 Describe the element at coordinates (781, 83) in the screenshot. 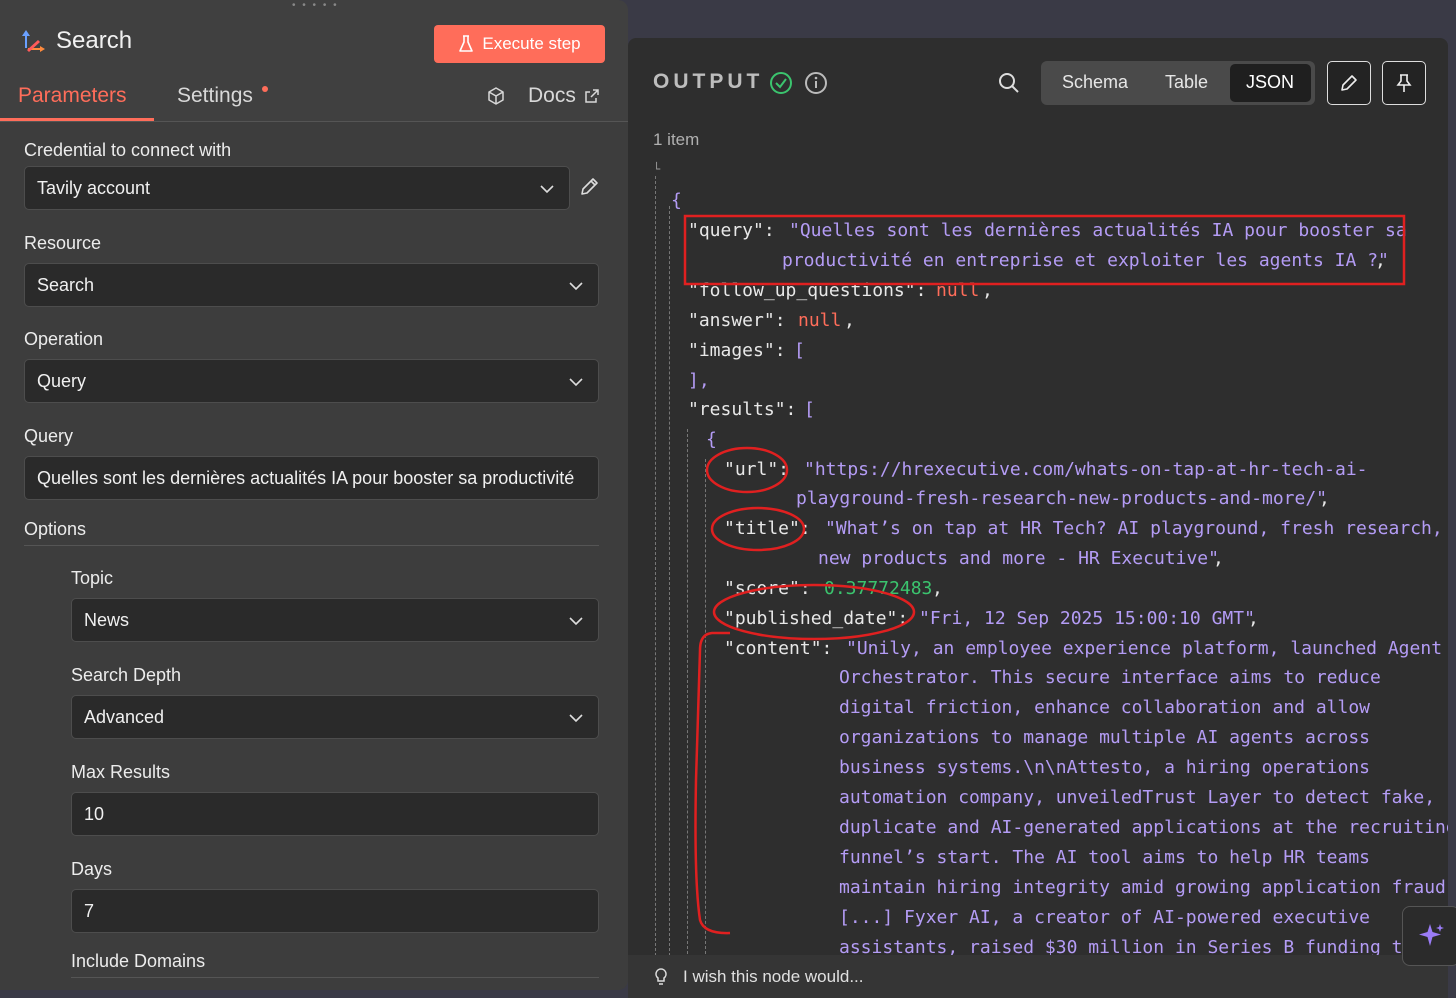

I see `success-check-icon` at that location.